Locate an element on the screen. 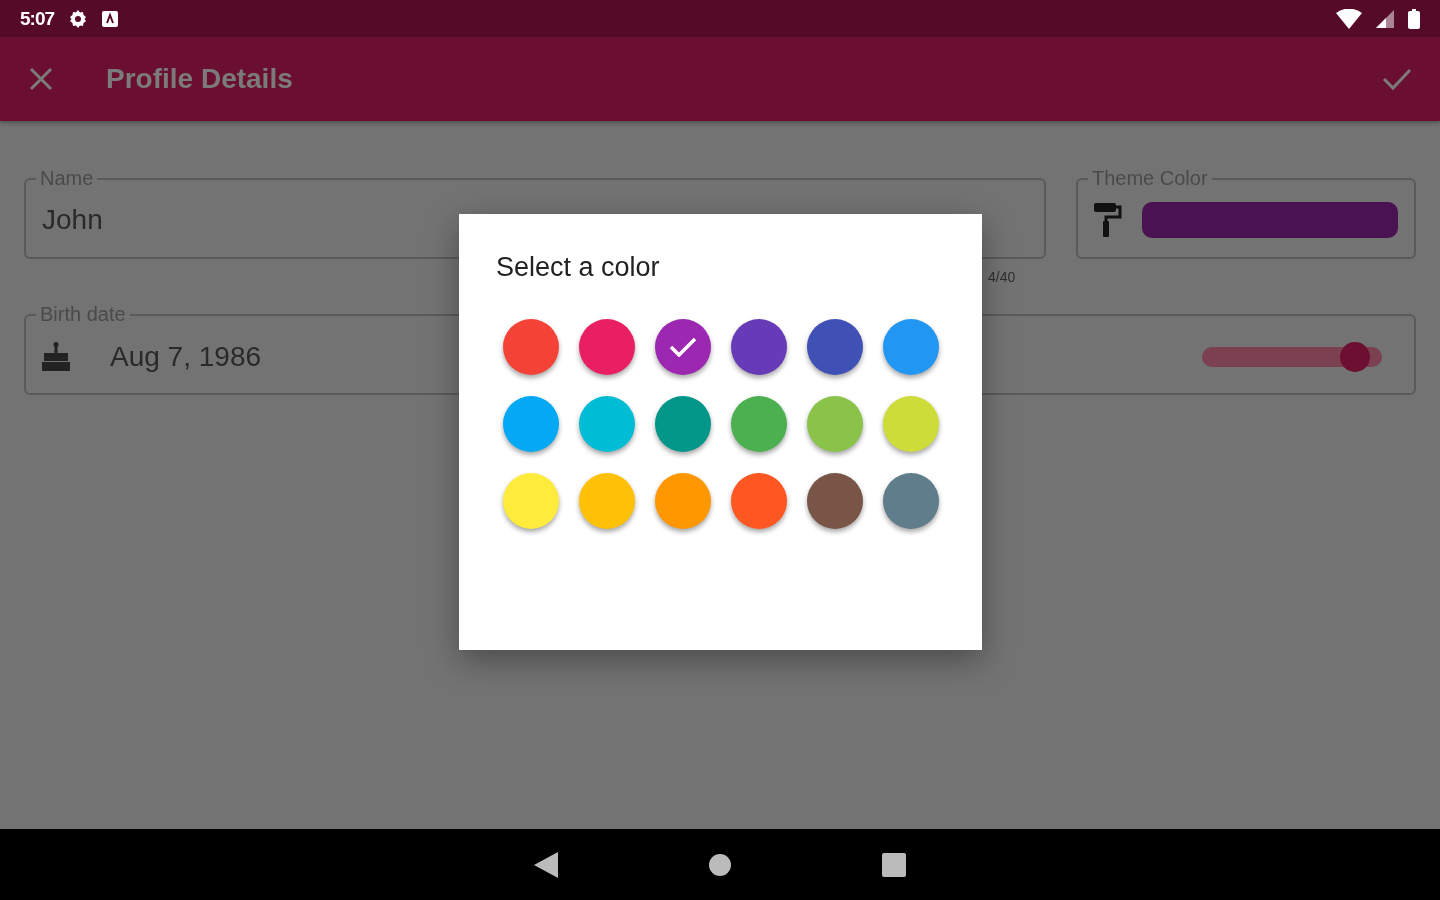  clock-time: 5:07 is located at coordinates (37, 18).